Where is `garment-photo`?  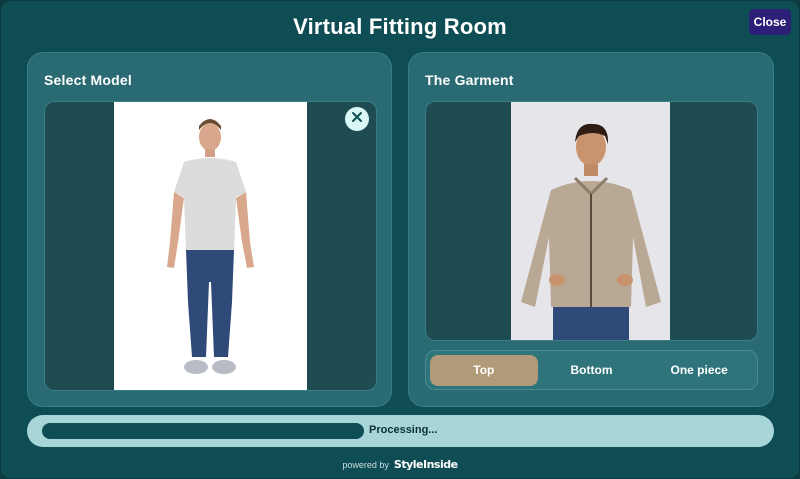
garment-photo is located at coordinates (590, 221).